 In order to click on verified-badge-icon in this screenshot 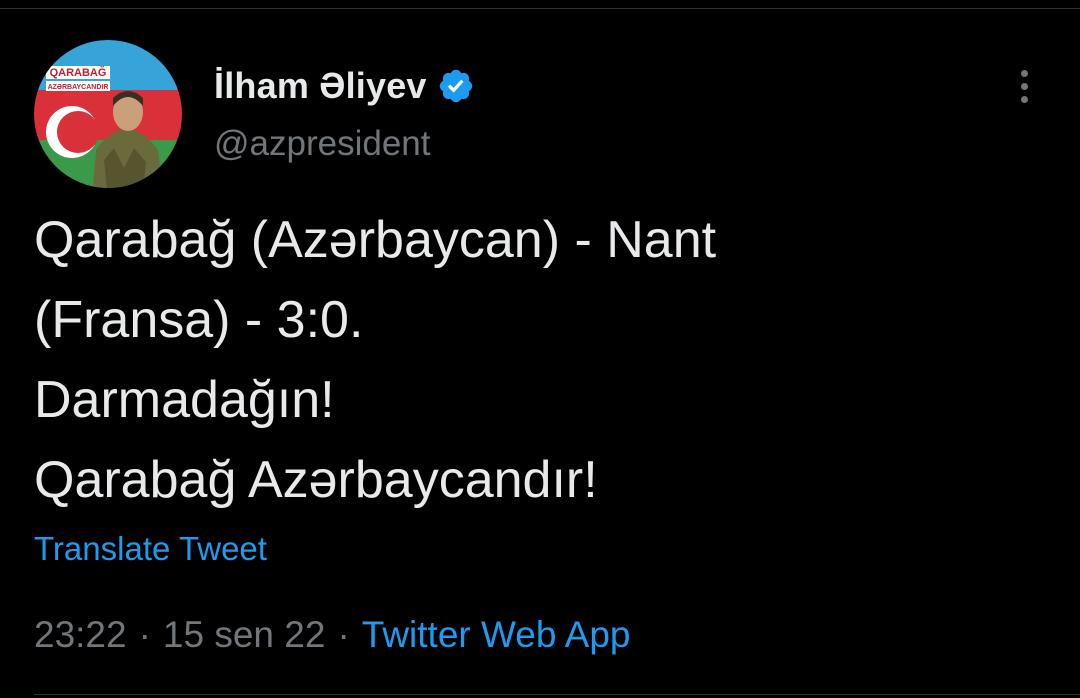, I will do `click(456, 86)`.